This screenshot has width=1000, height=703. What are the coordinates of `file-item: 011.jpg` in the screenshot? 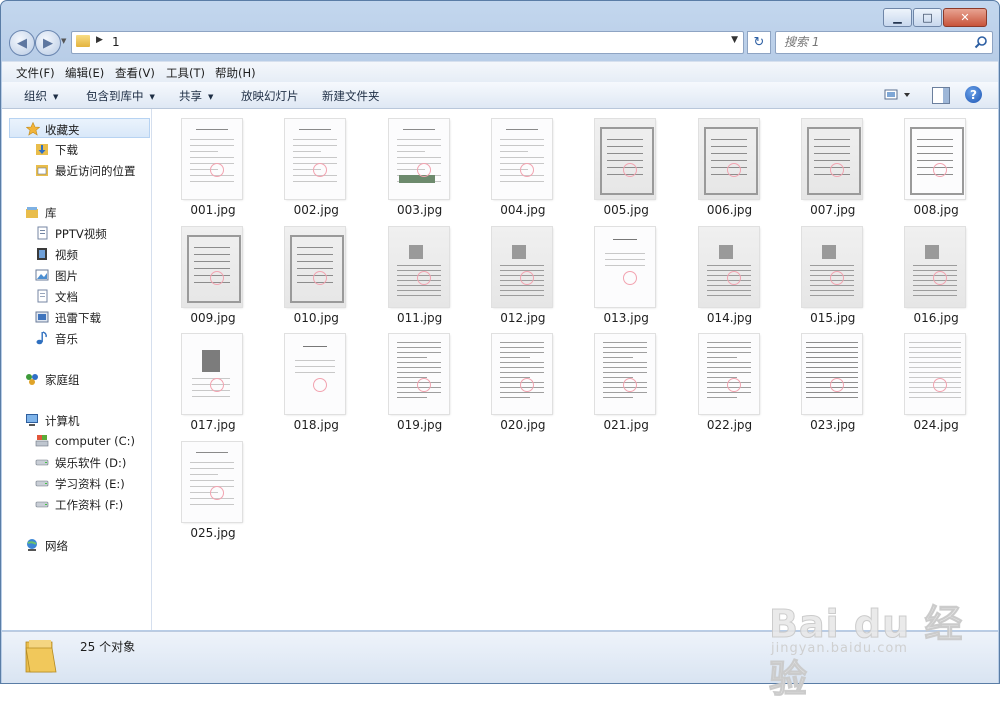 It's located at (411, 271).